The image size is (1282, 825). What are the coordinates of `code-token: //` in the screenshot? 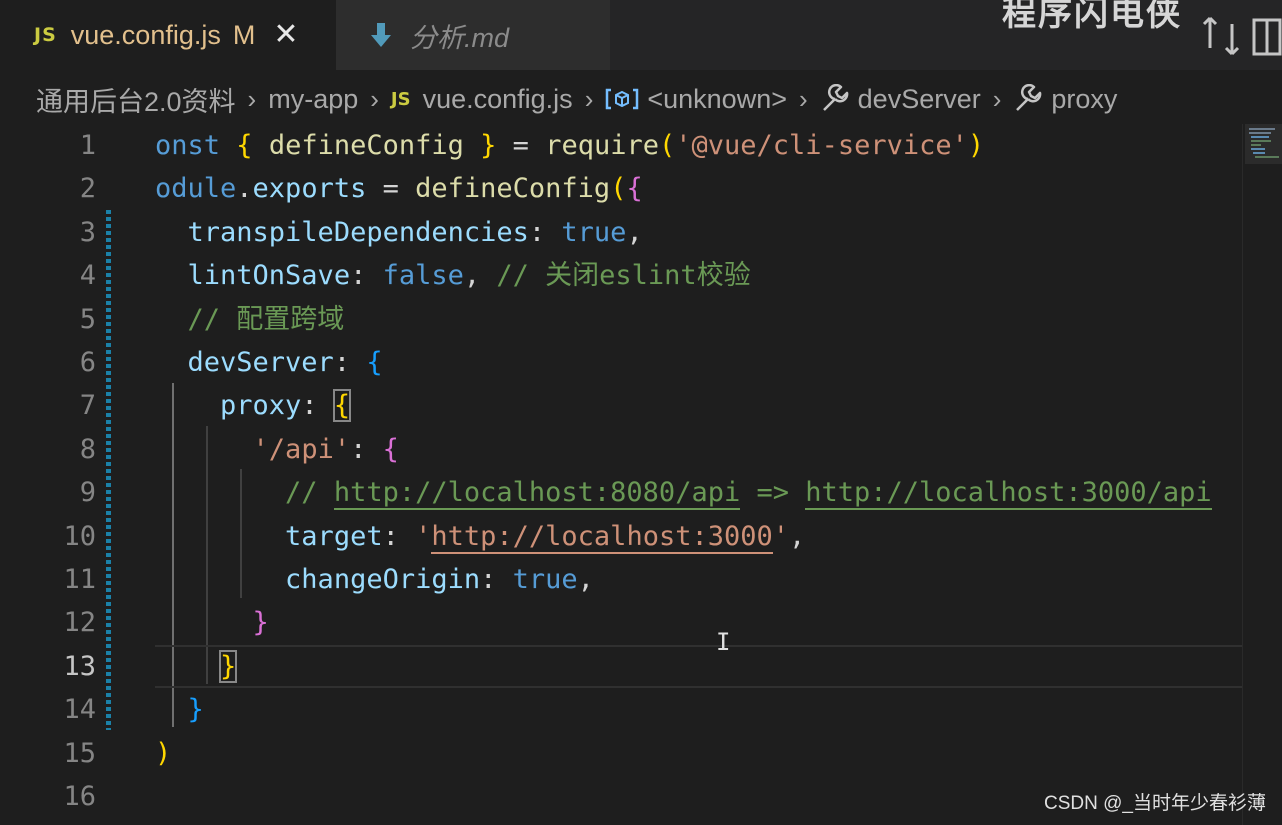 It's located at (309, 493).